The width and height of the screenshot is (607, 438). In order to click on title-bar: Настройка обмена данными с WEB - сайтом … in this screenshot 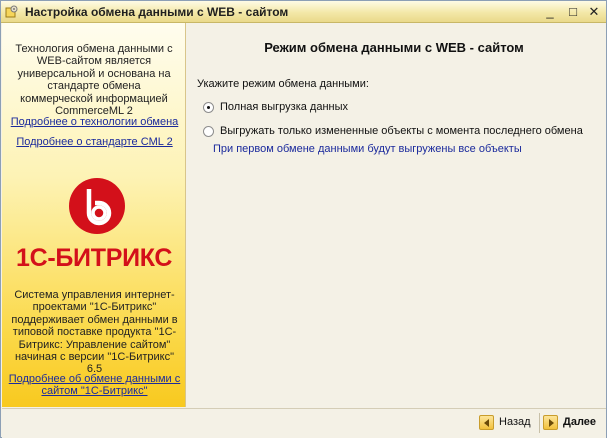, I will do `click(303, 12)`.